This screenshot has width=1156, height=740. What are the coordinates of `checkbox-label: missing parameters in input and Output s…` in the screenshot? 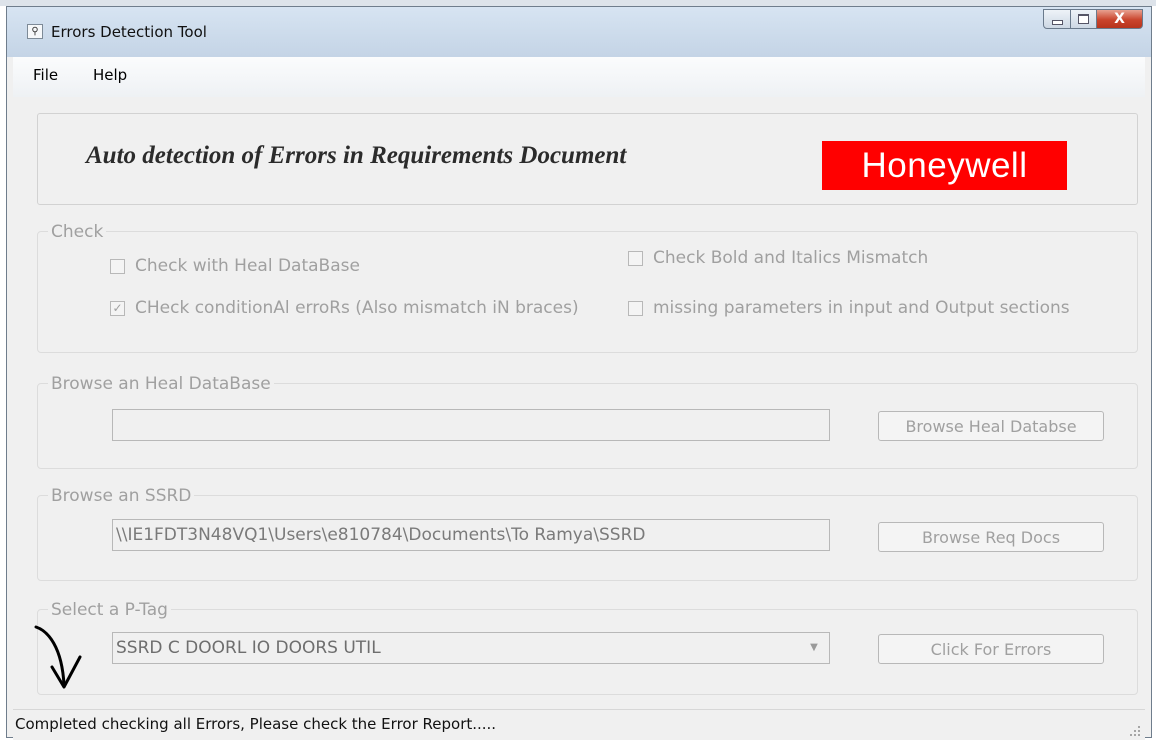 It's located at (861, 308).